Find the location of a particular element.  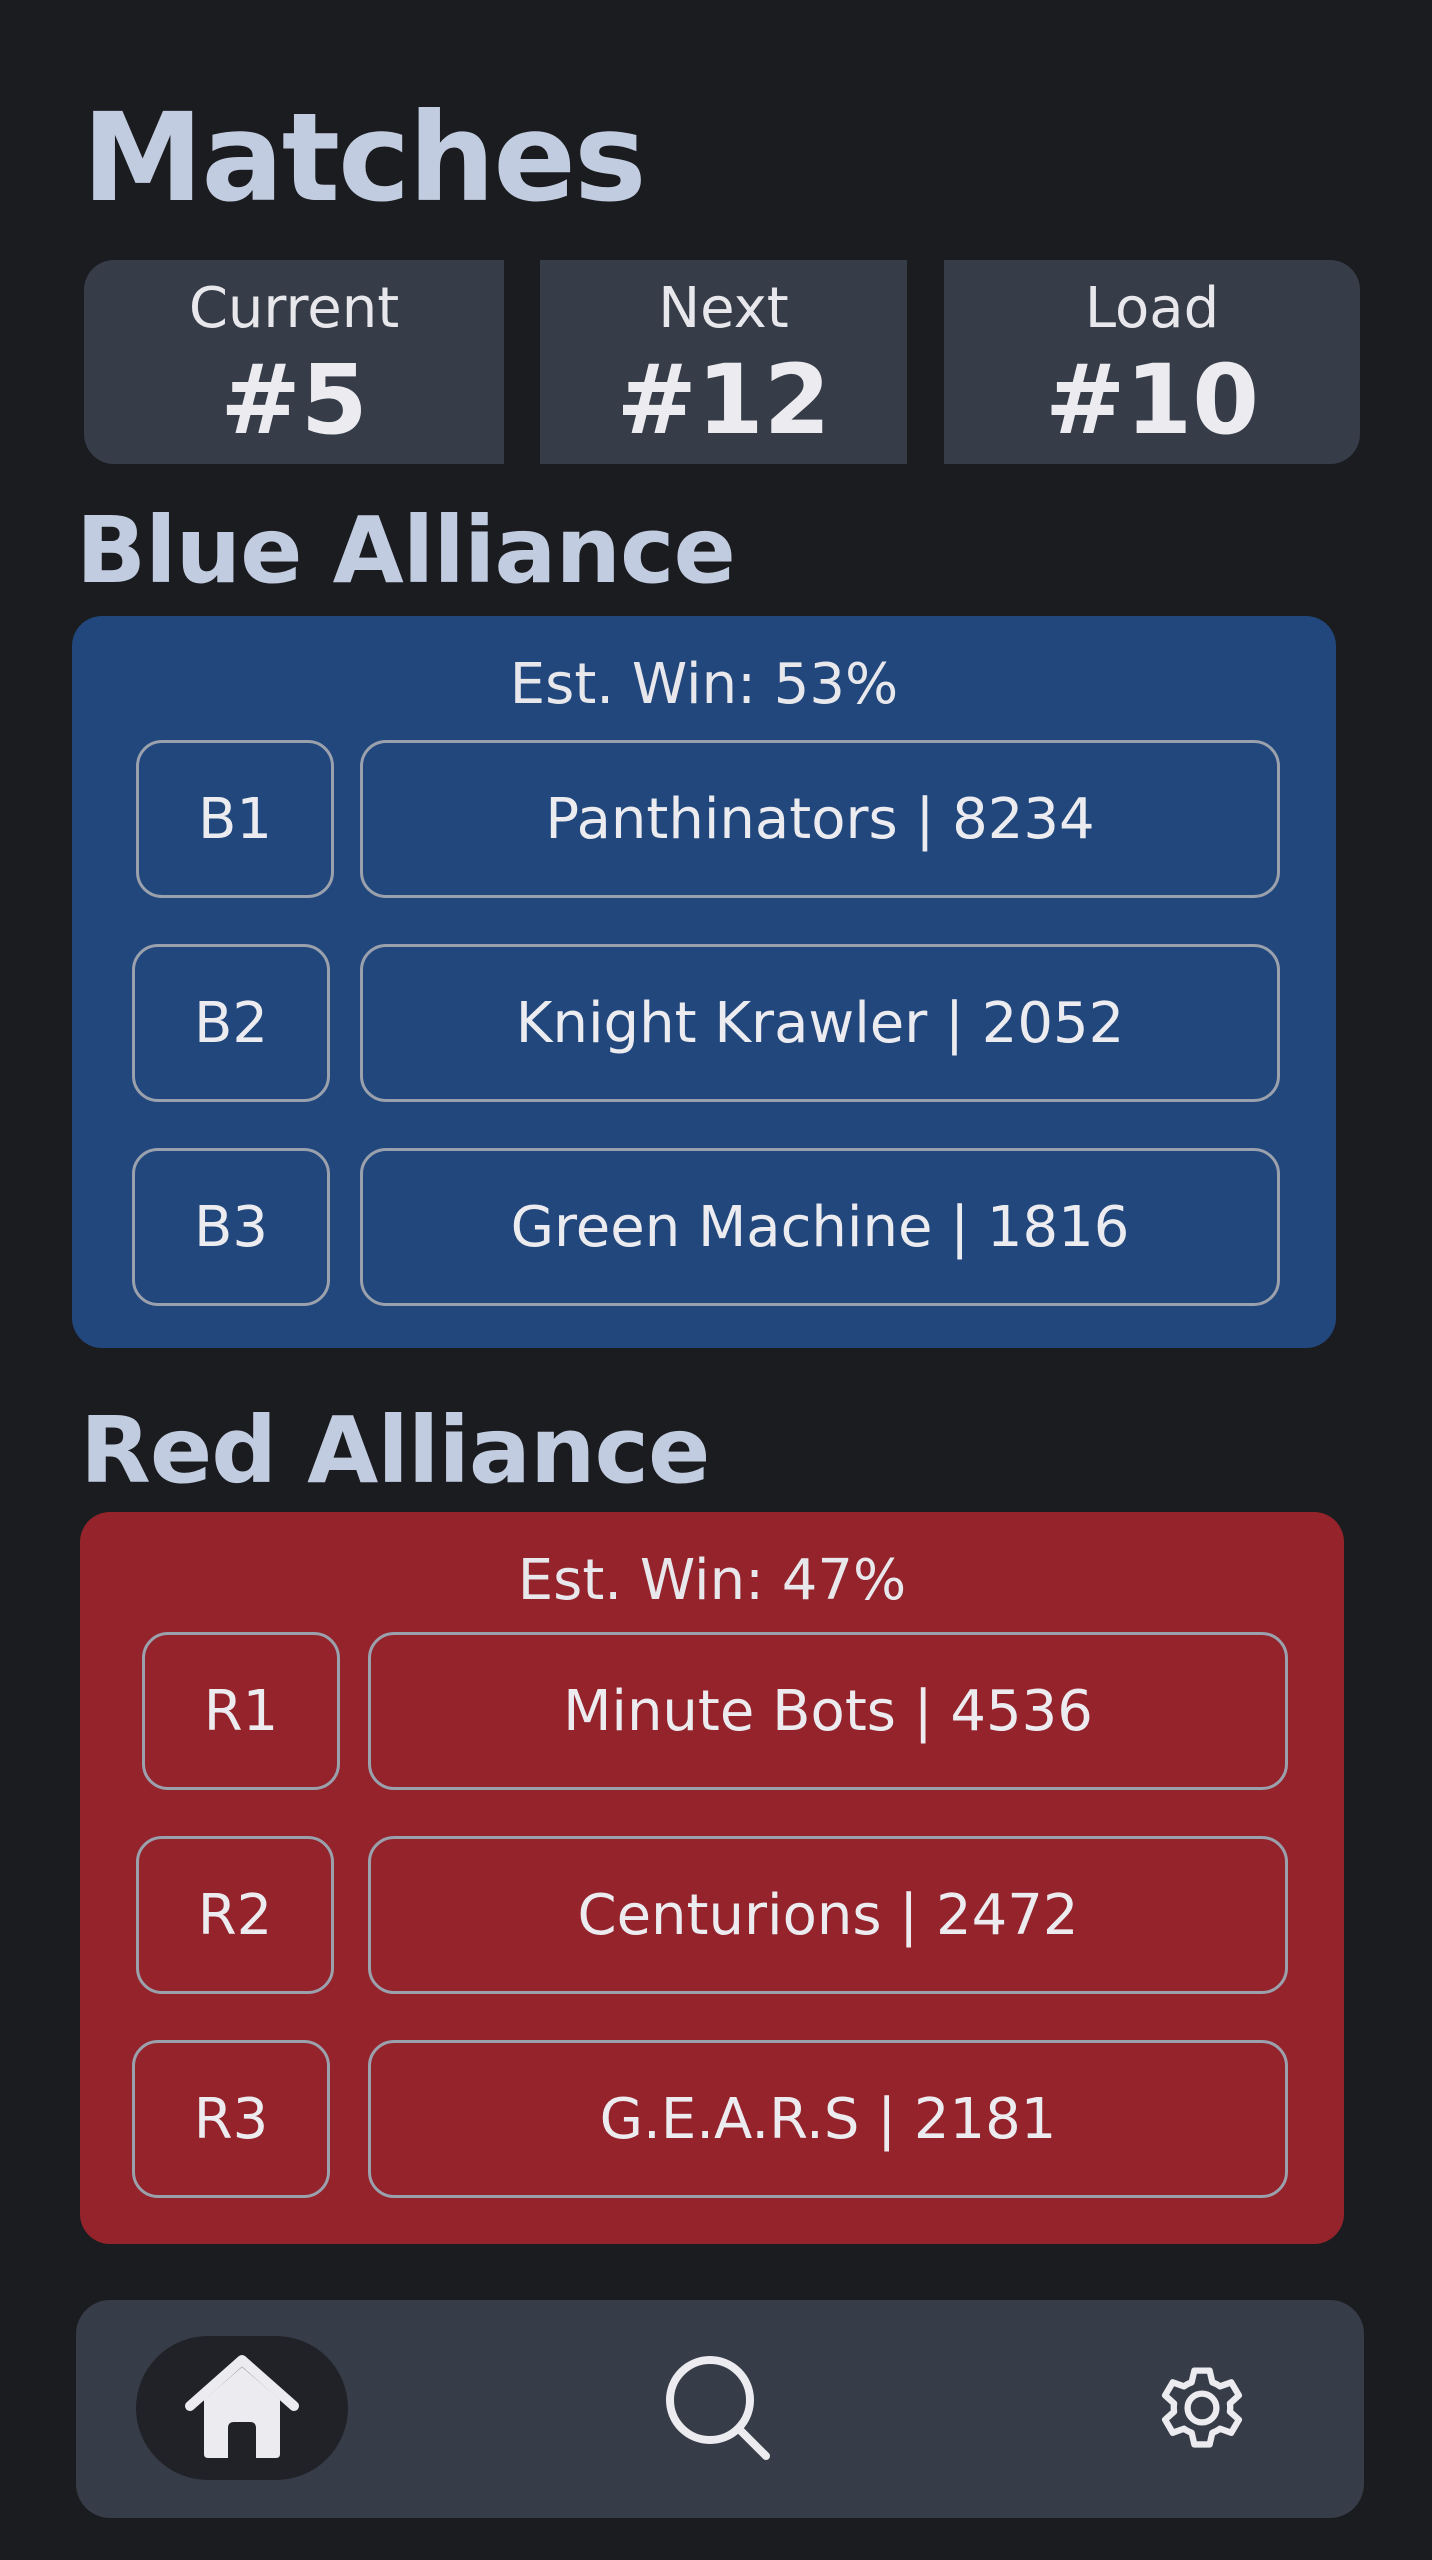

bottom-nav is located at coordinates (720, 2409).